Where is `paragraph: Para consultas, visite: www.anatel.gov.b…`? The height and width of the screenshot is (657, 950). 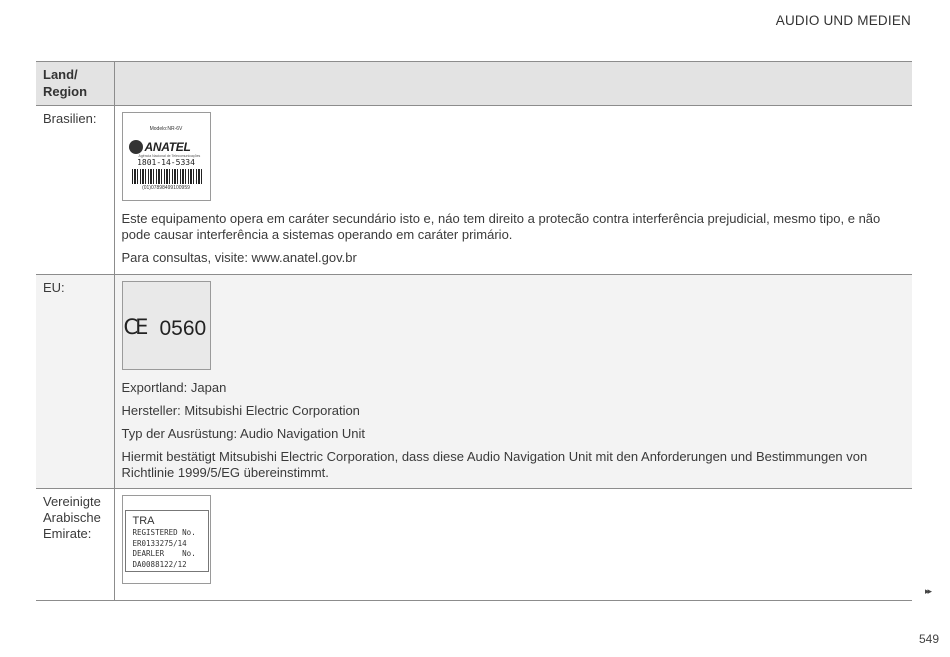 paragraph: Para consultas, visite: www.anatel.gov.b… is located at coordinates (239, 257).